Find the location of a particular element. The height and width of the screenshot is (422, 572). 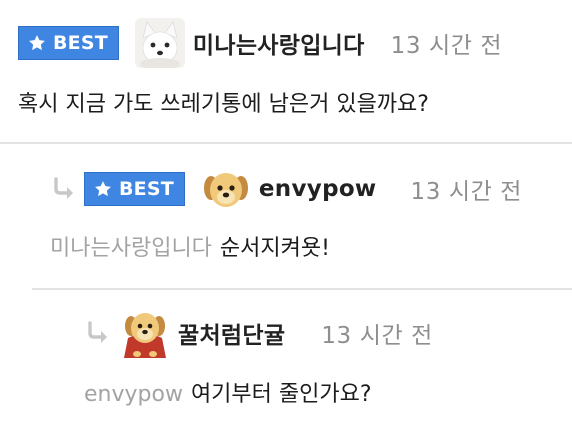

comment-text: 혹시 지금 가도 쓰레기통에 남은거 있을까요? is located at coordinates (223, 102).